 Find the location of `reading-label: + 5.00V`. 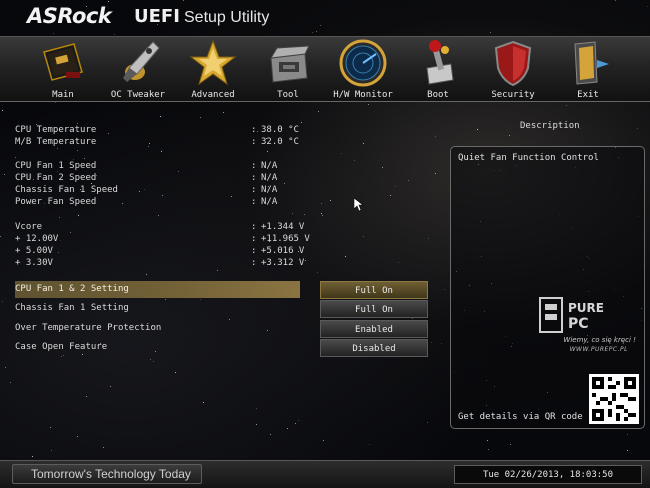

reading-label: + 5.00V is located at coordinates (34, 251).